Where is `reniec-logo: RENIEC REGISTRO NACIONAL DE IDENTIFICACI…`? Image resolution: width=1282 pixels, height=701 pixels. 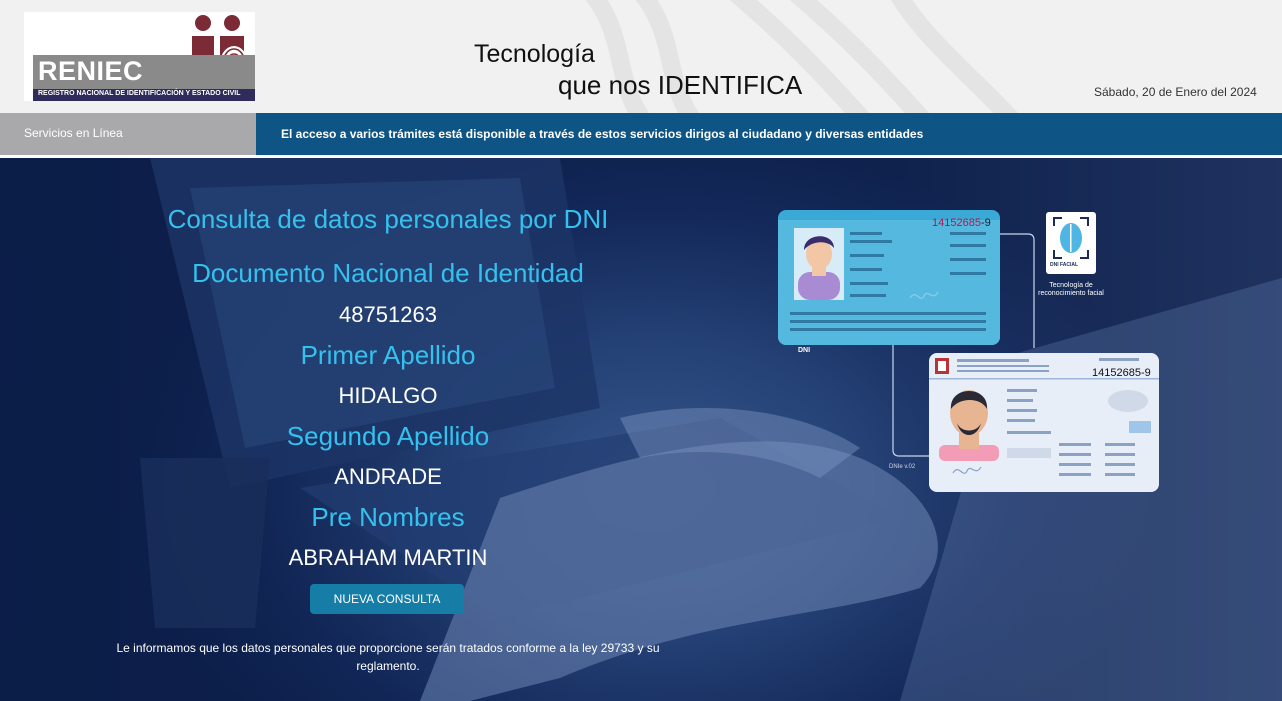 reniec-logo: RENIEC REGISTRO NACIONAL DE IDENTIFICACI… is located at coordinates (139, 56).